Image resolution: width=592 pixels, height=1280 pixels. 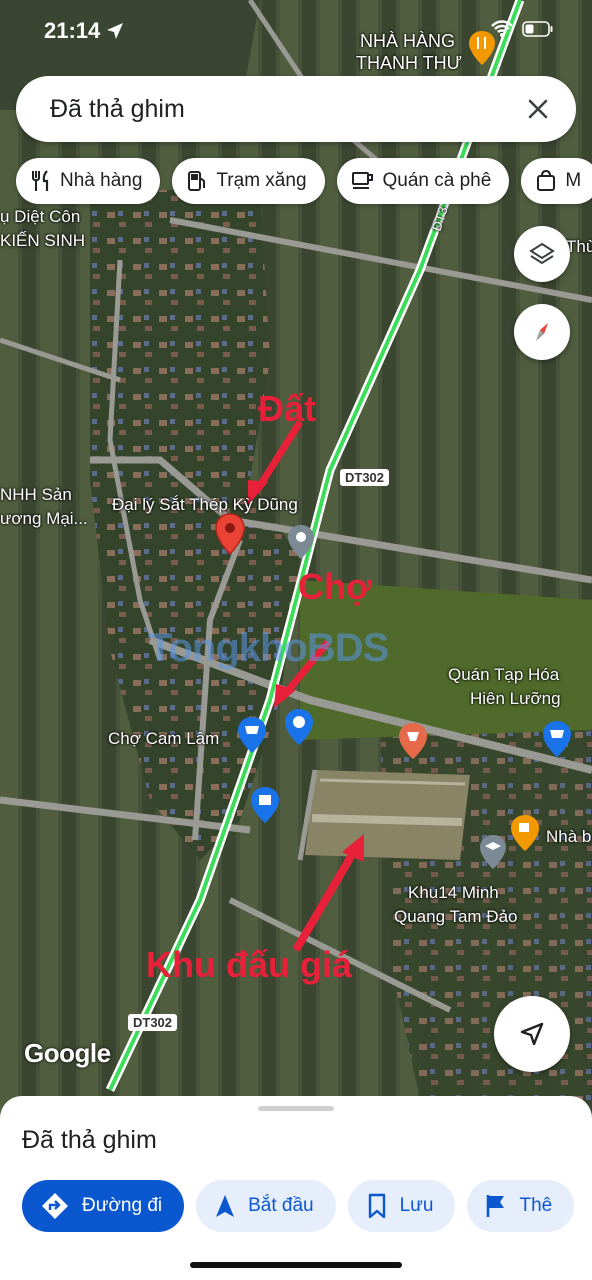 I want to click on place-title: Đã thả ghim, so click(x=89, y=1140).